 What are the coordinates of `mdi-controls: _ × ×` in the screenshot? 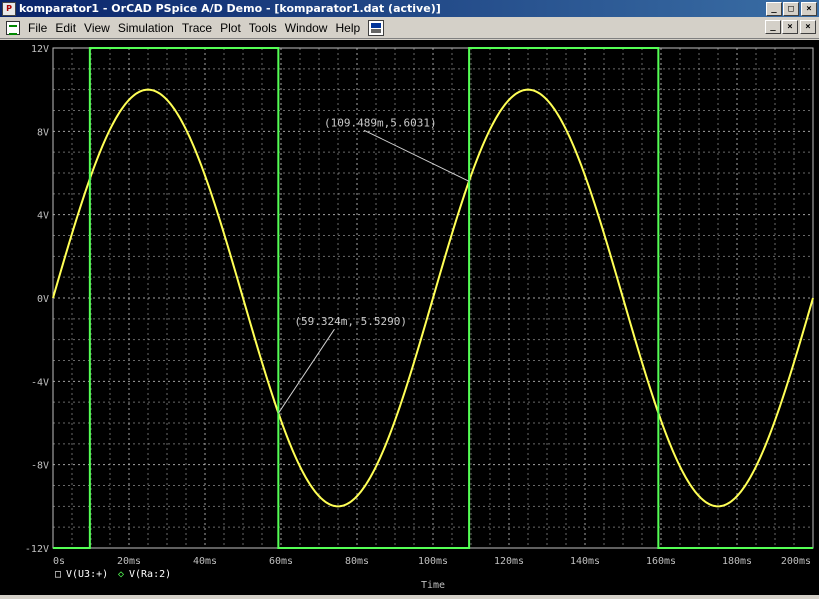 It's located at (790, 27).